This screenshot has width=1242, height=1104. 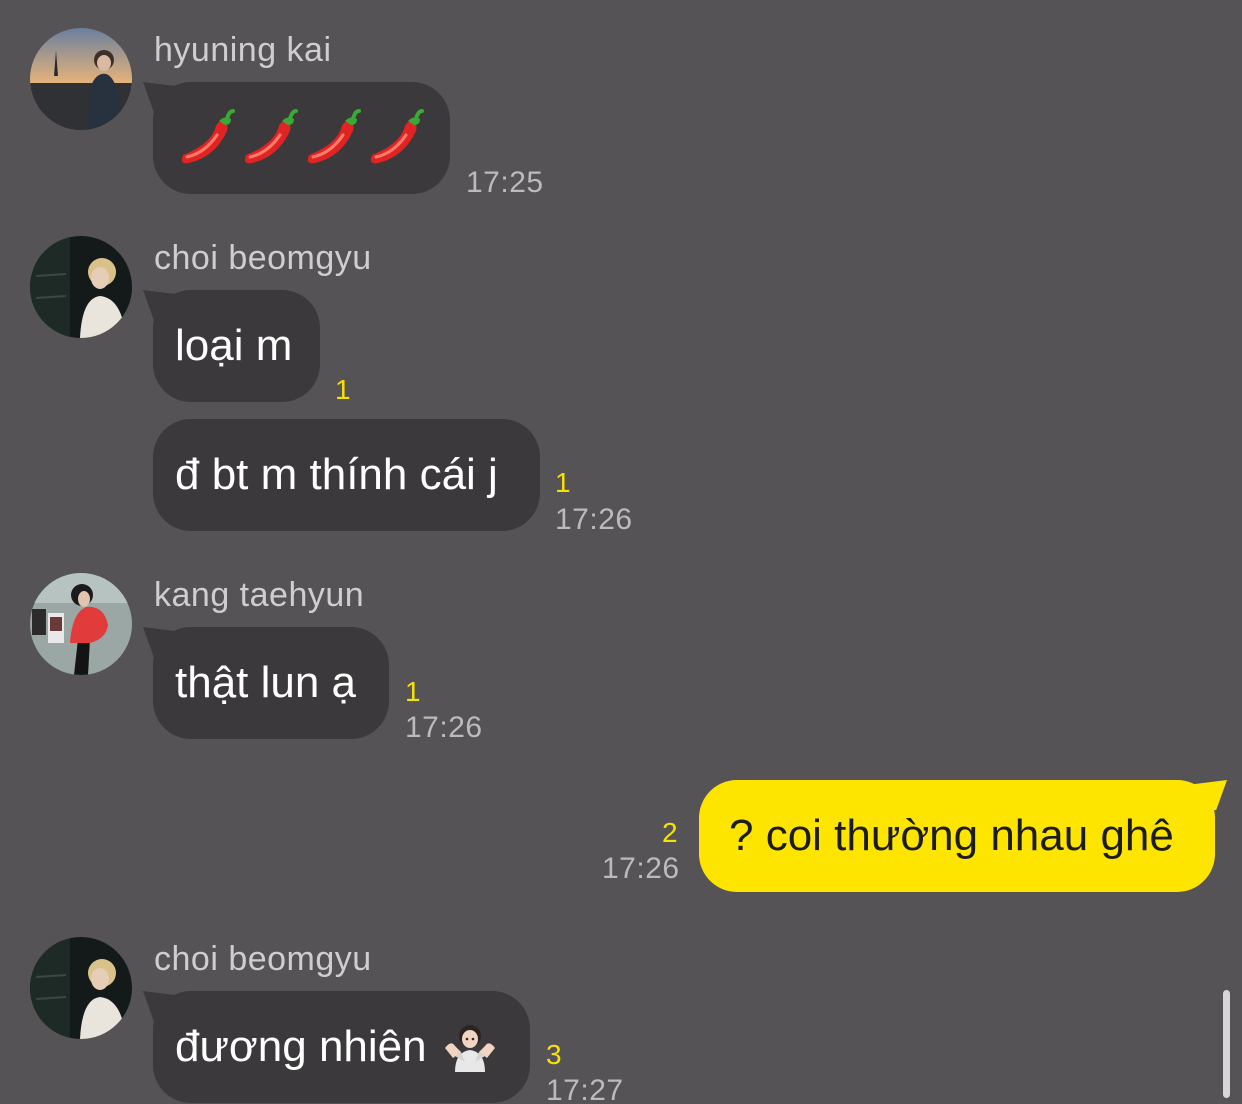 What do you see at coordinates (670, 832) in the screenshot?
I see `unread-count: 2` at bounding box center [670, 832].